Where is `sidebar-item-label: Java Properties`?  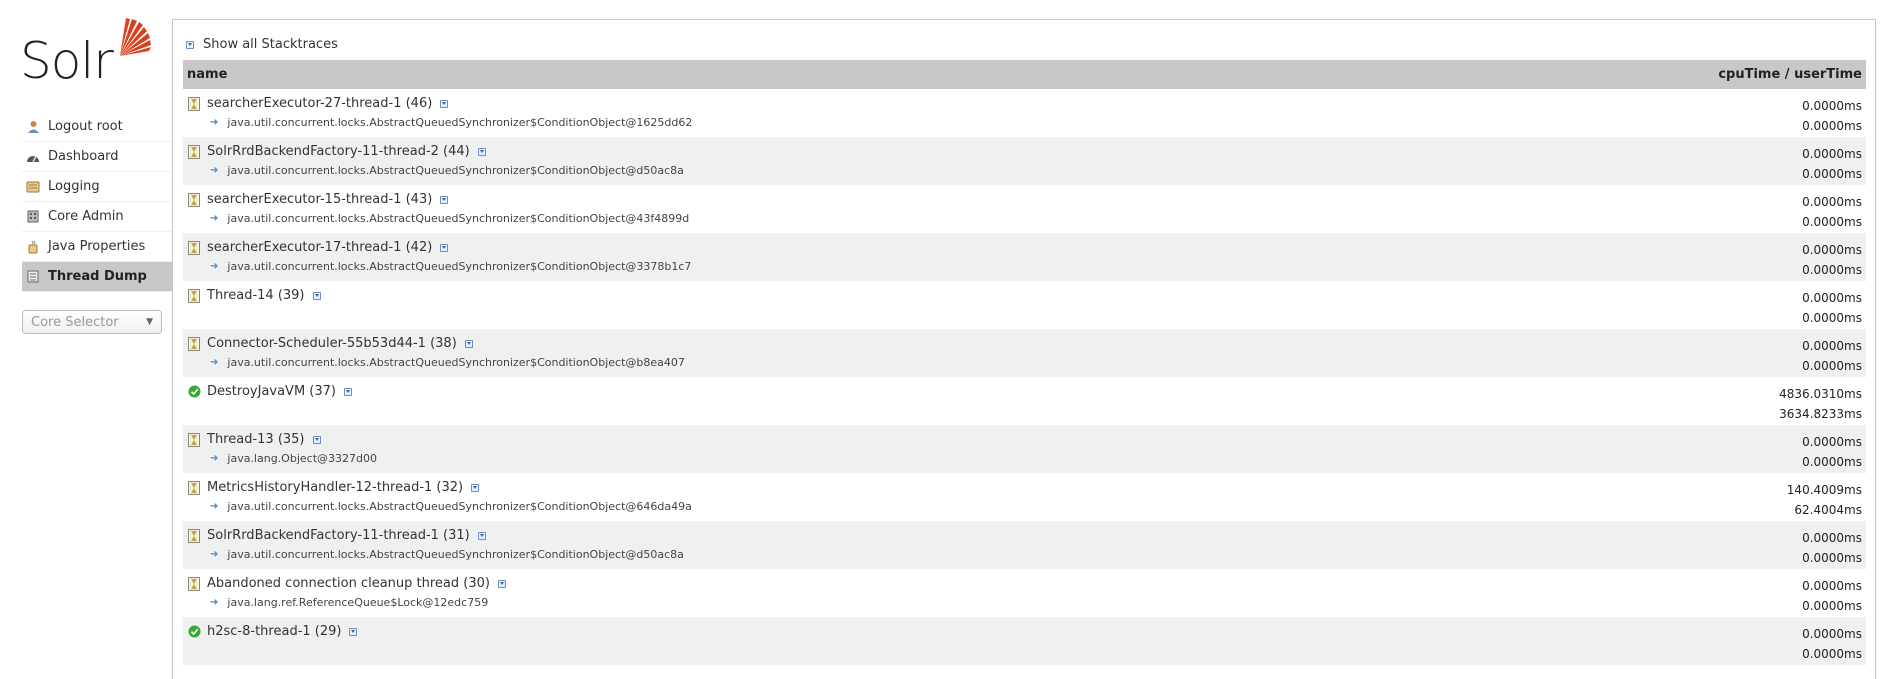 sidebar-item-label: Java Properties is located at coordinates (97, 246).